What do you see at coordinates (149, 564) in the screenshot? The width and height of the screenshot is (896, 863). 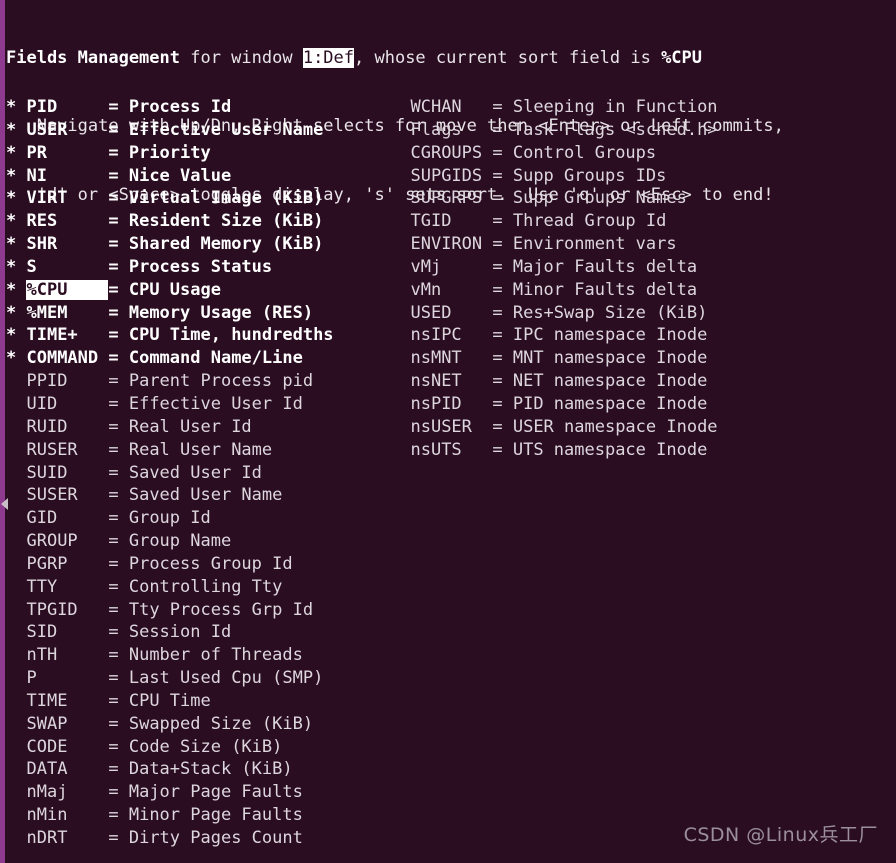 I see `field-entry-pgrp: PGRP = Process Group Id` at bounding box center [149, 564].